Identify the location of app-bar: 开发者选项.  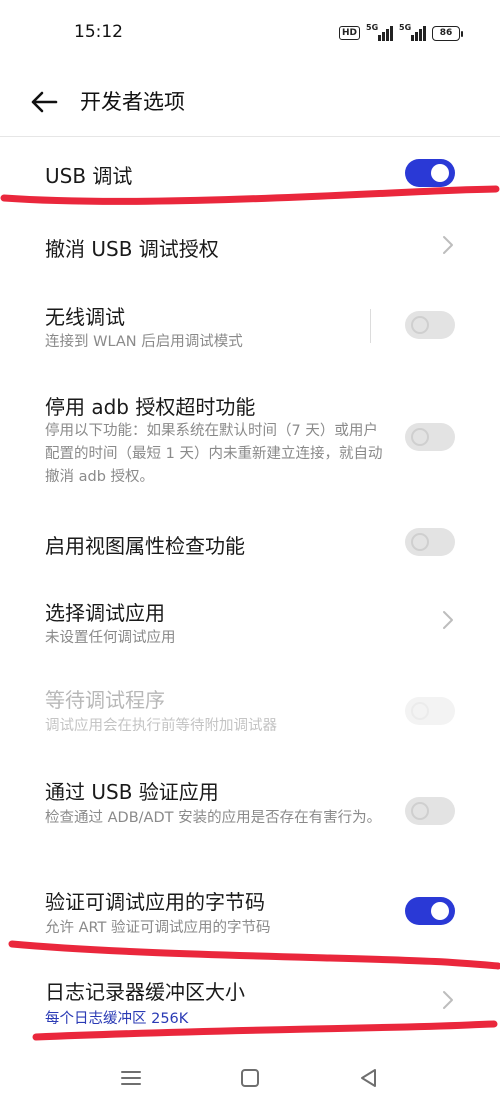
(250, 101).